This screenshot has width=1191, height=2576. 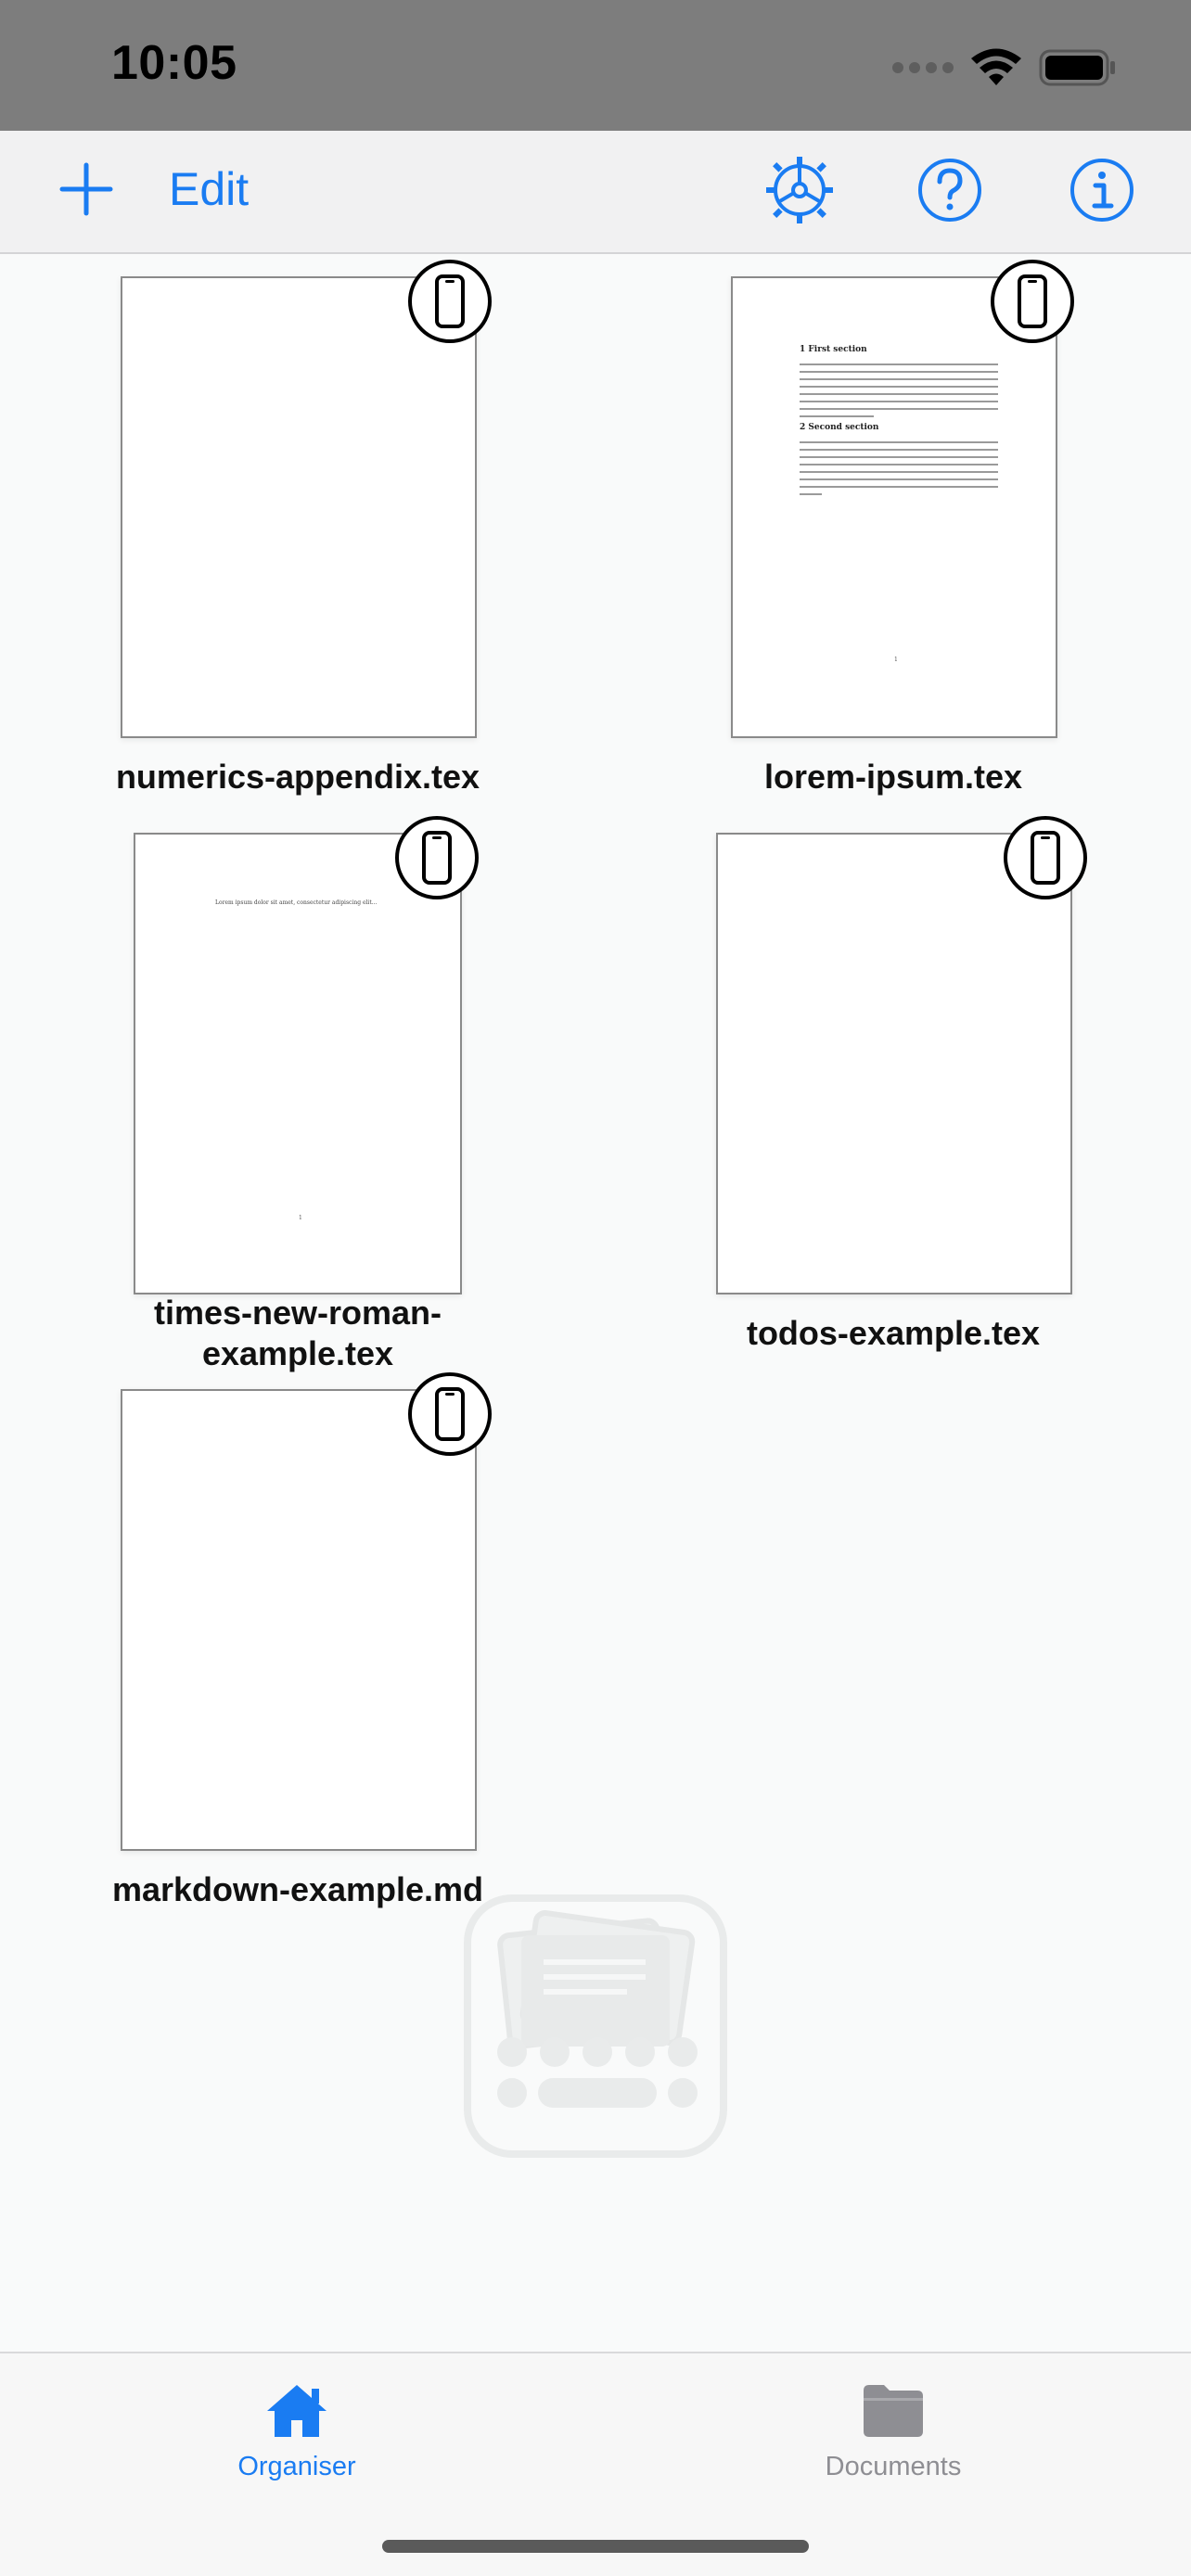 I want to click on cellular-signal-icon, so click(x=923, y=67).